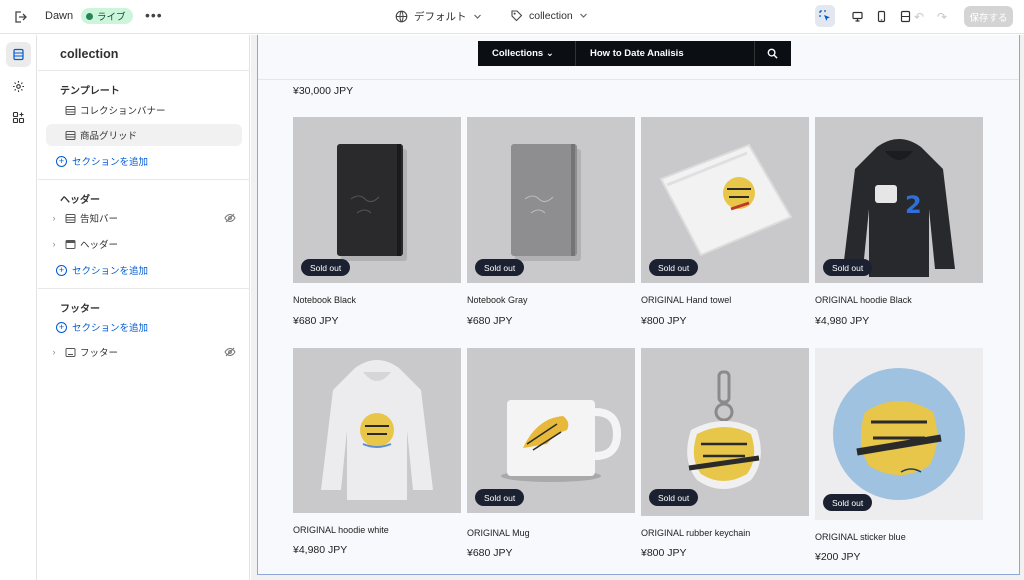 The height and width of the screenshot is (580, 1024). I want to click on mobile-view-button, so click(881, 16).